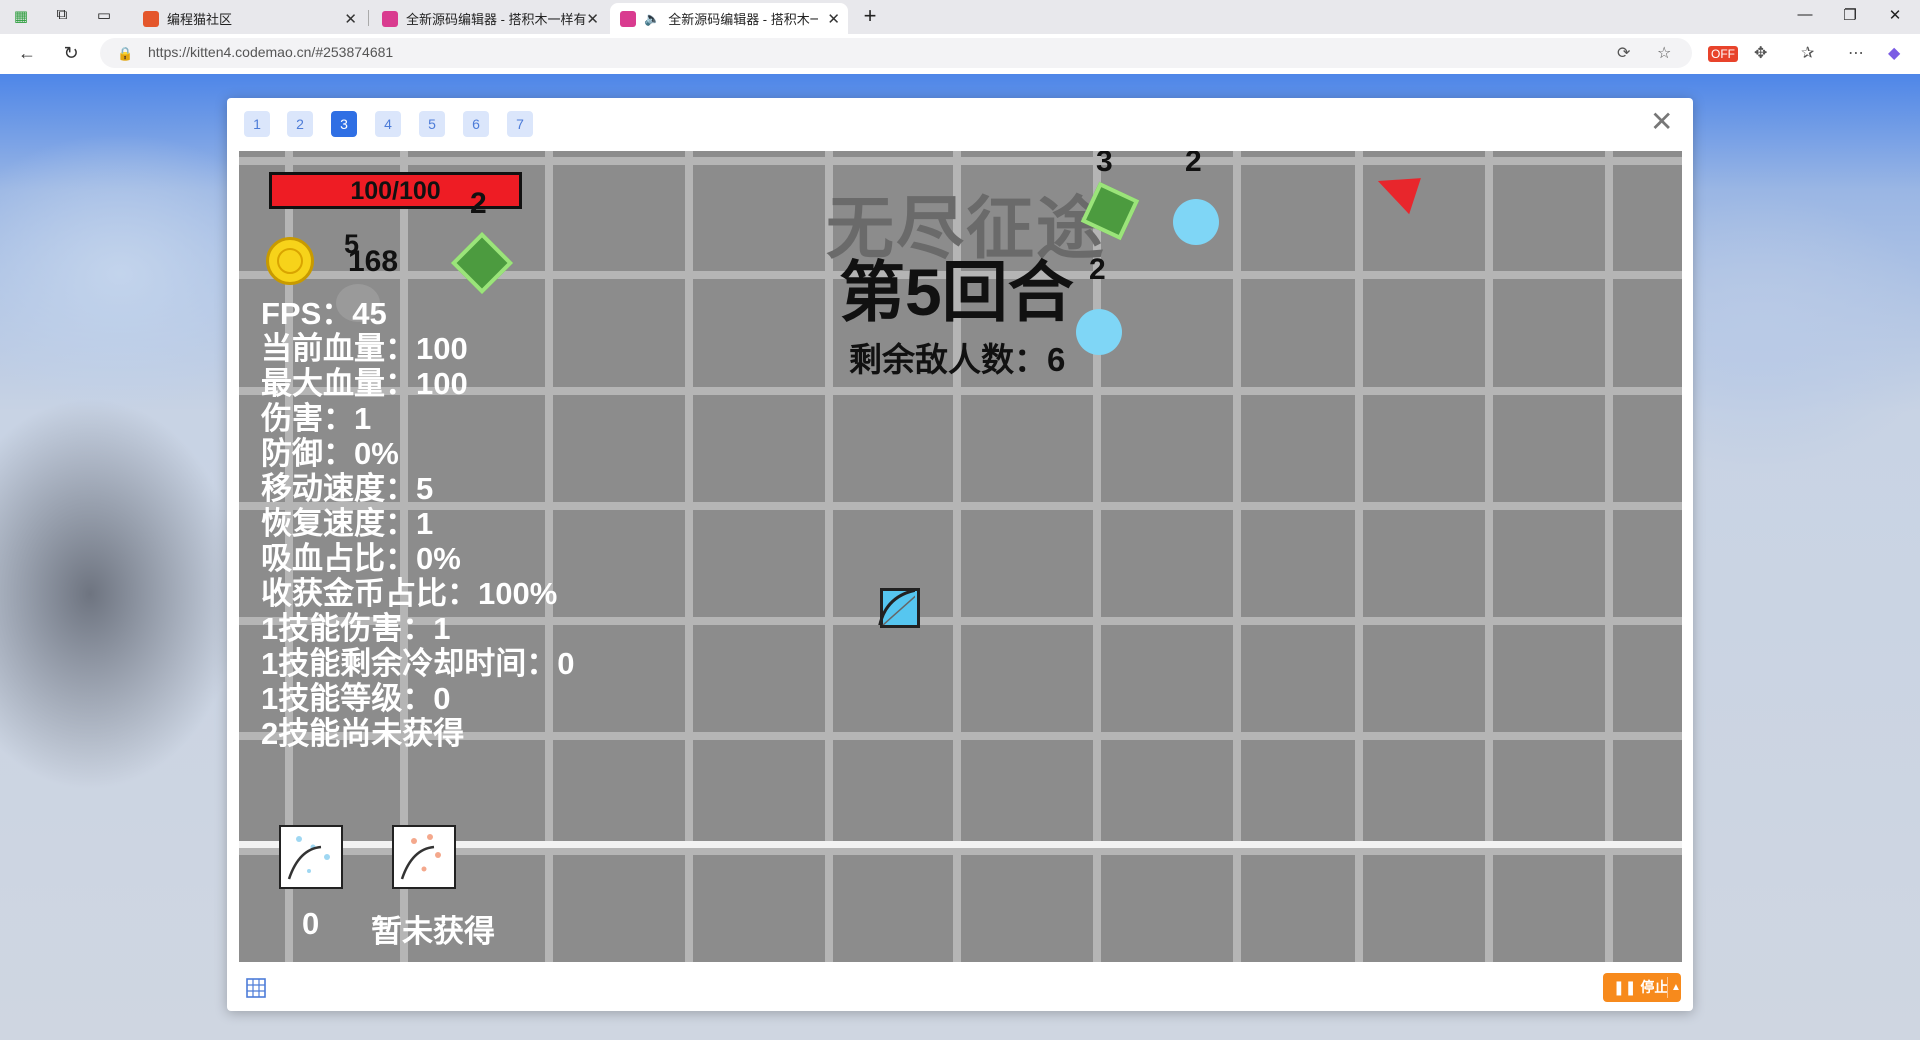 The height and width of the screenshot is (1040, 1920). Describe the element at coordinates (520, 124) in the screenshot. I see `page-button-7: 7` at that location.